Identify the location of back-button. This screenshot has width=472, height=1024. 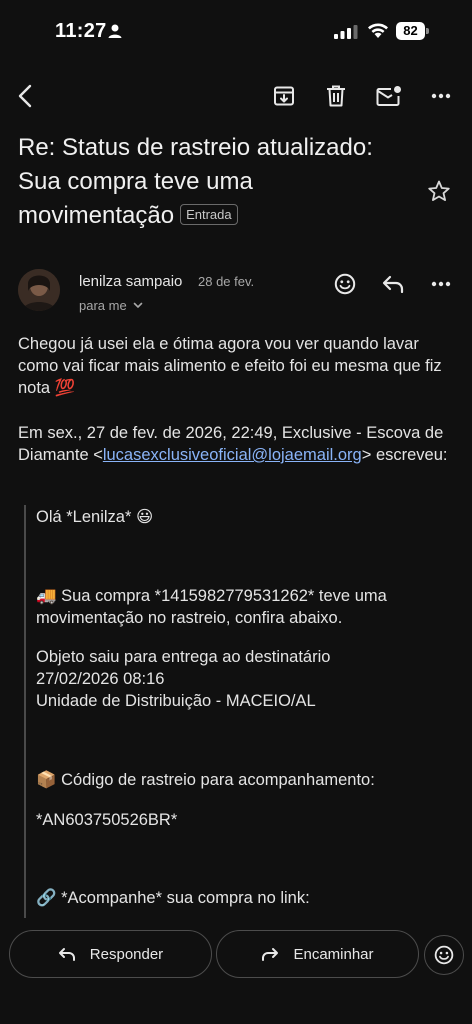
(25, 96).